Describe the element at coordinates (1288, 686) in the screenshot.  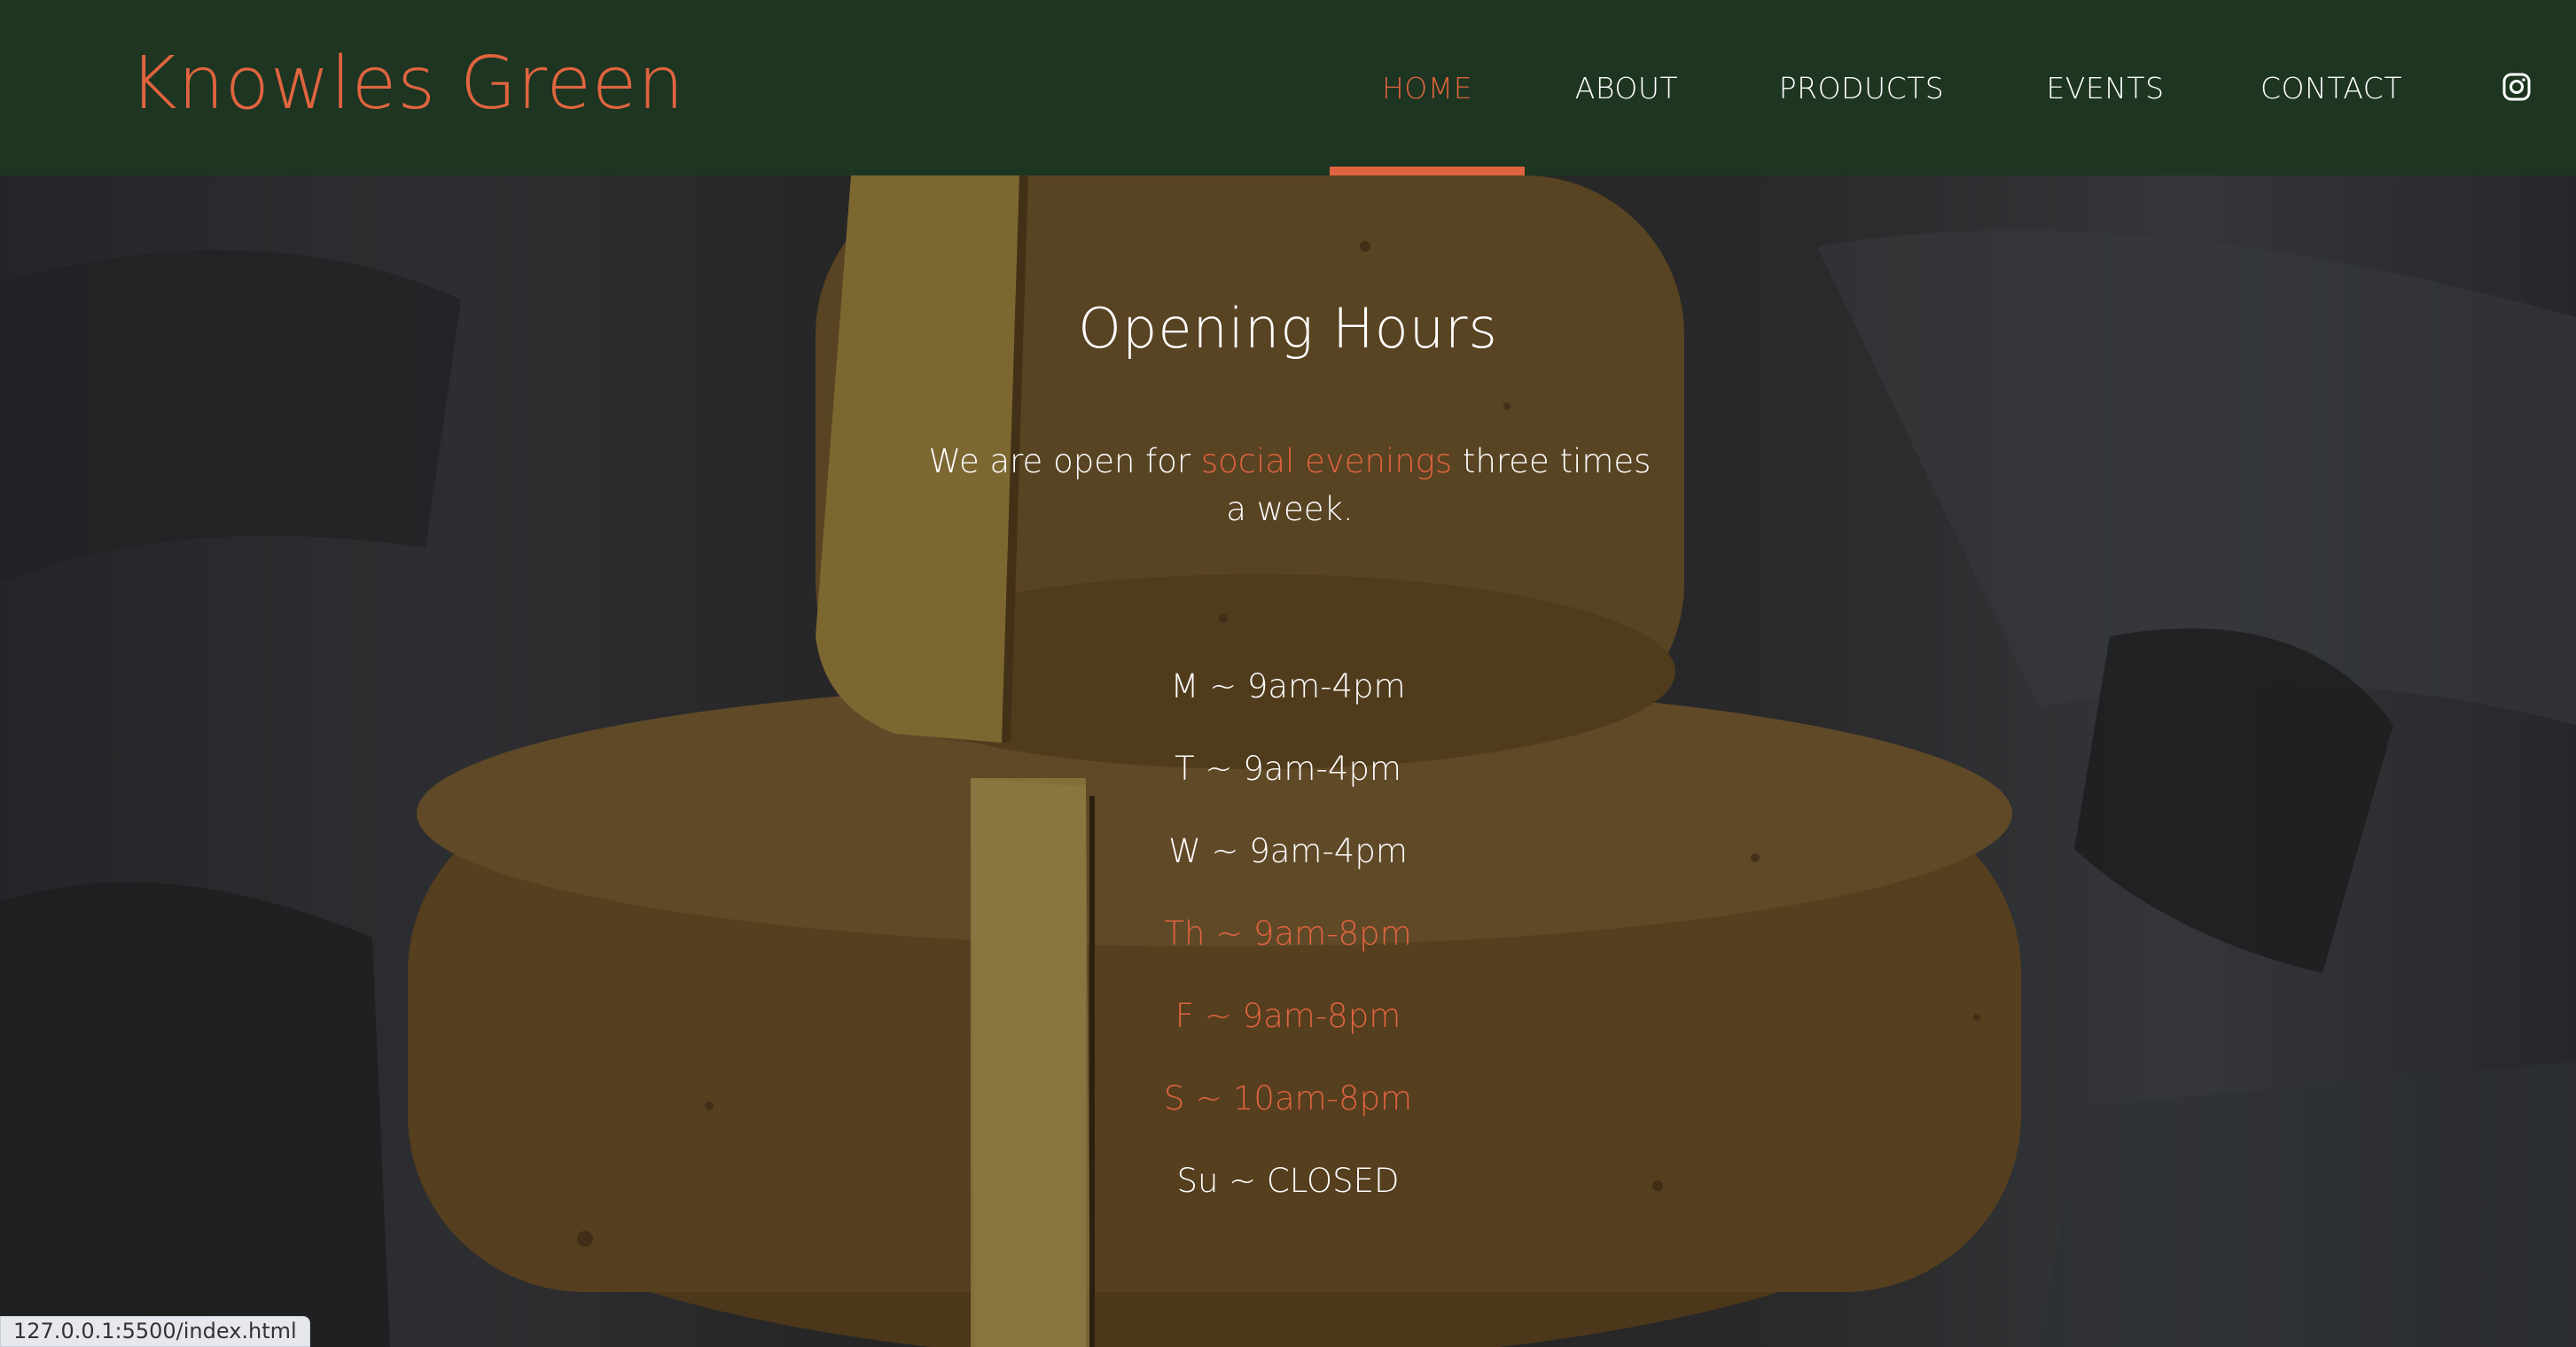
I see `hours-monday: M ~ 9am-4pm` at that location.